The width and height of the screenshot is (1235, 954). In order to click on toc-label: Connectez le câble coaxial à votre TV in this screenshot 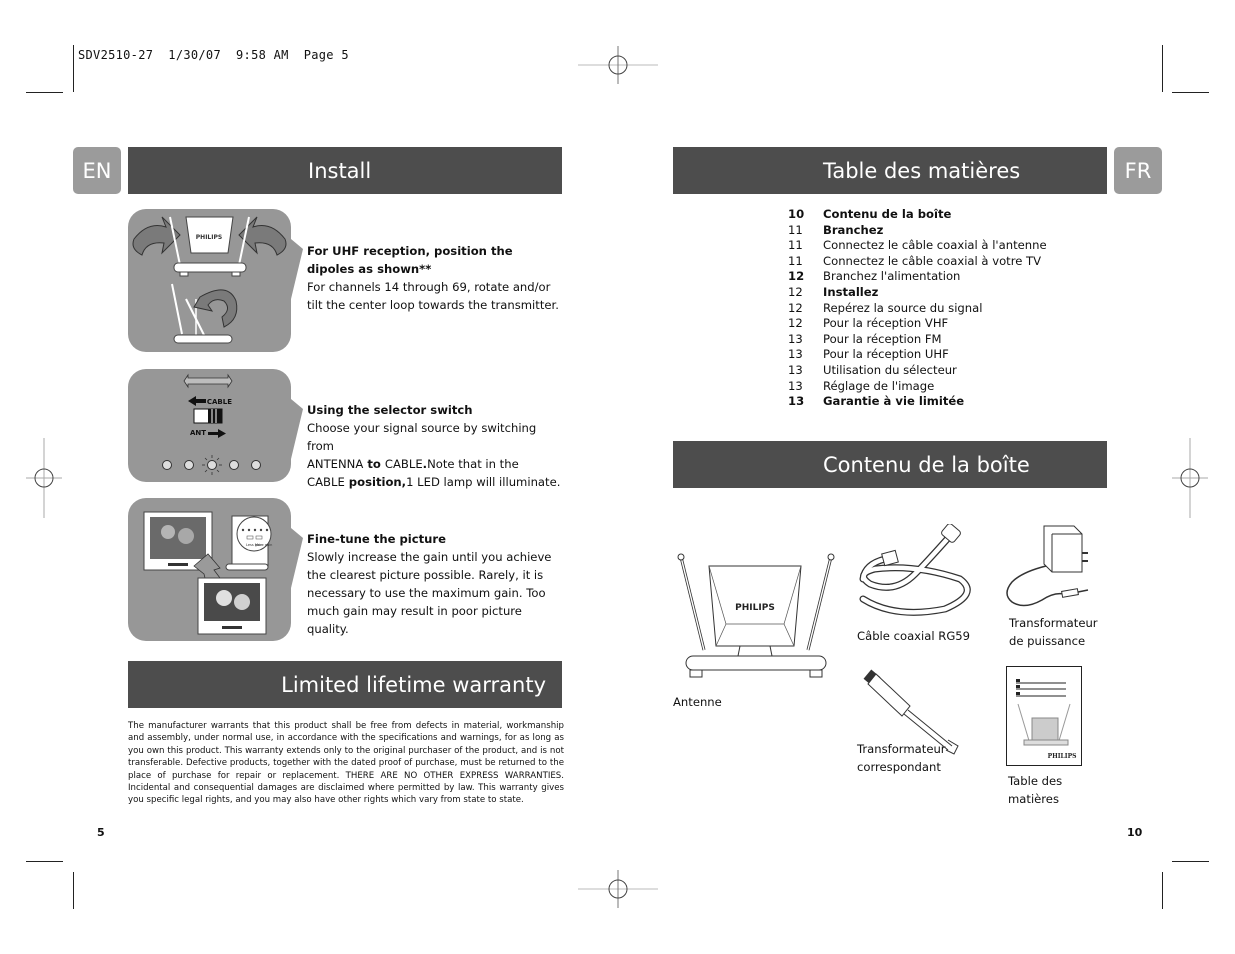, I will do `click(932, 260)`.